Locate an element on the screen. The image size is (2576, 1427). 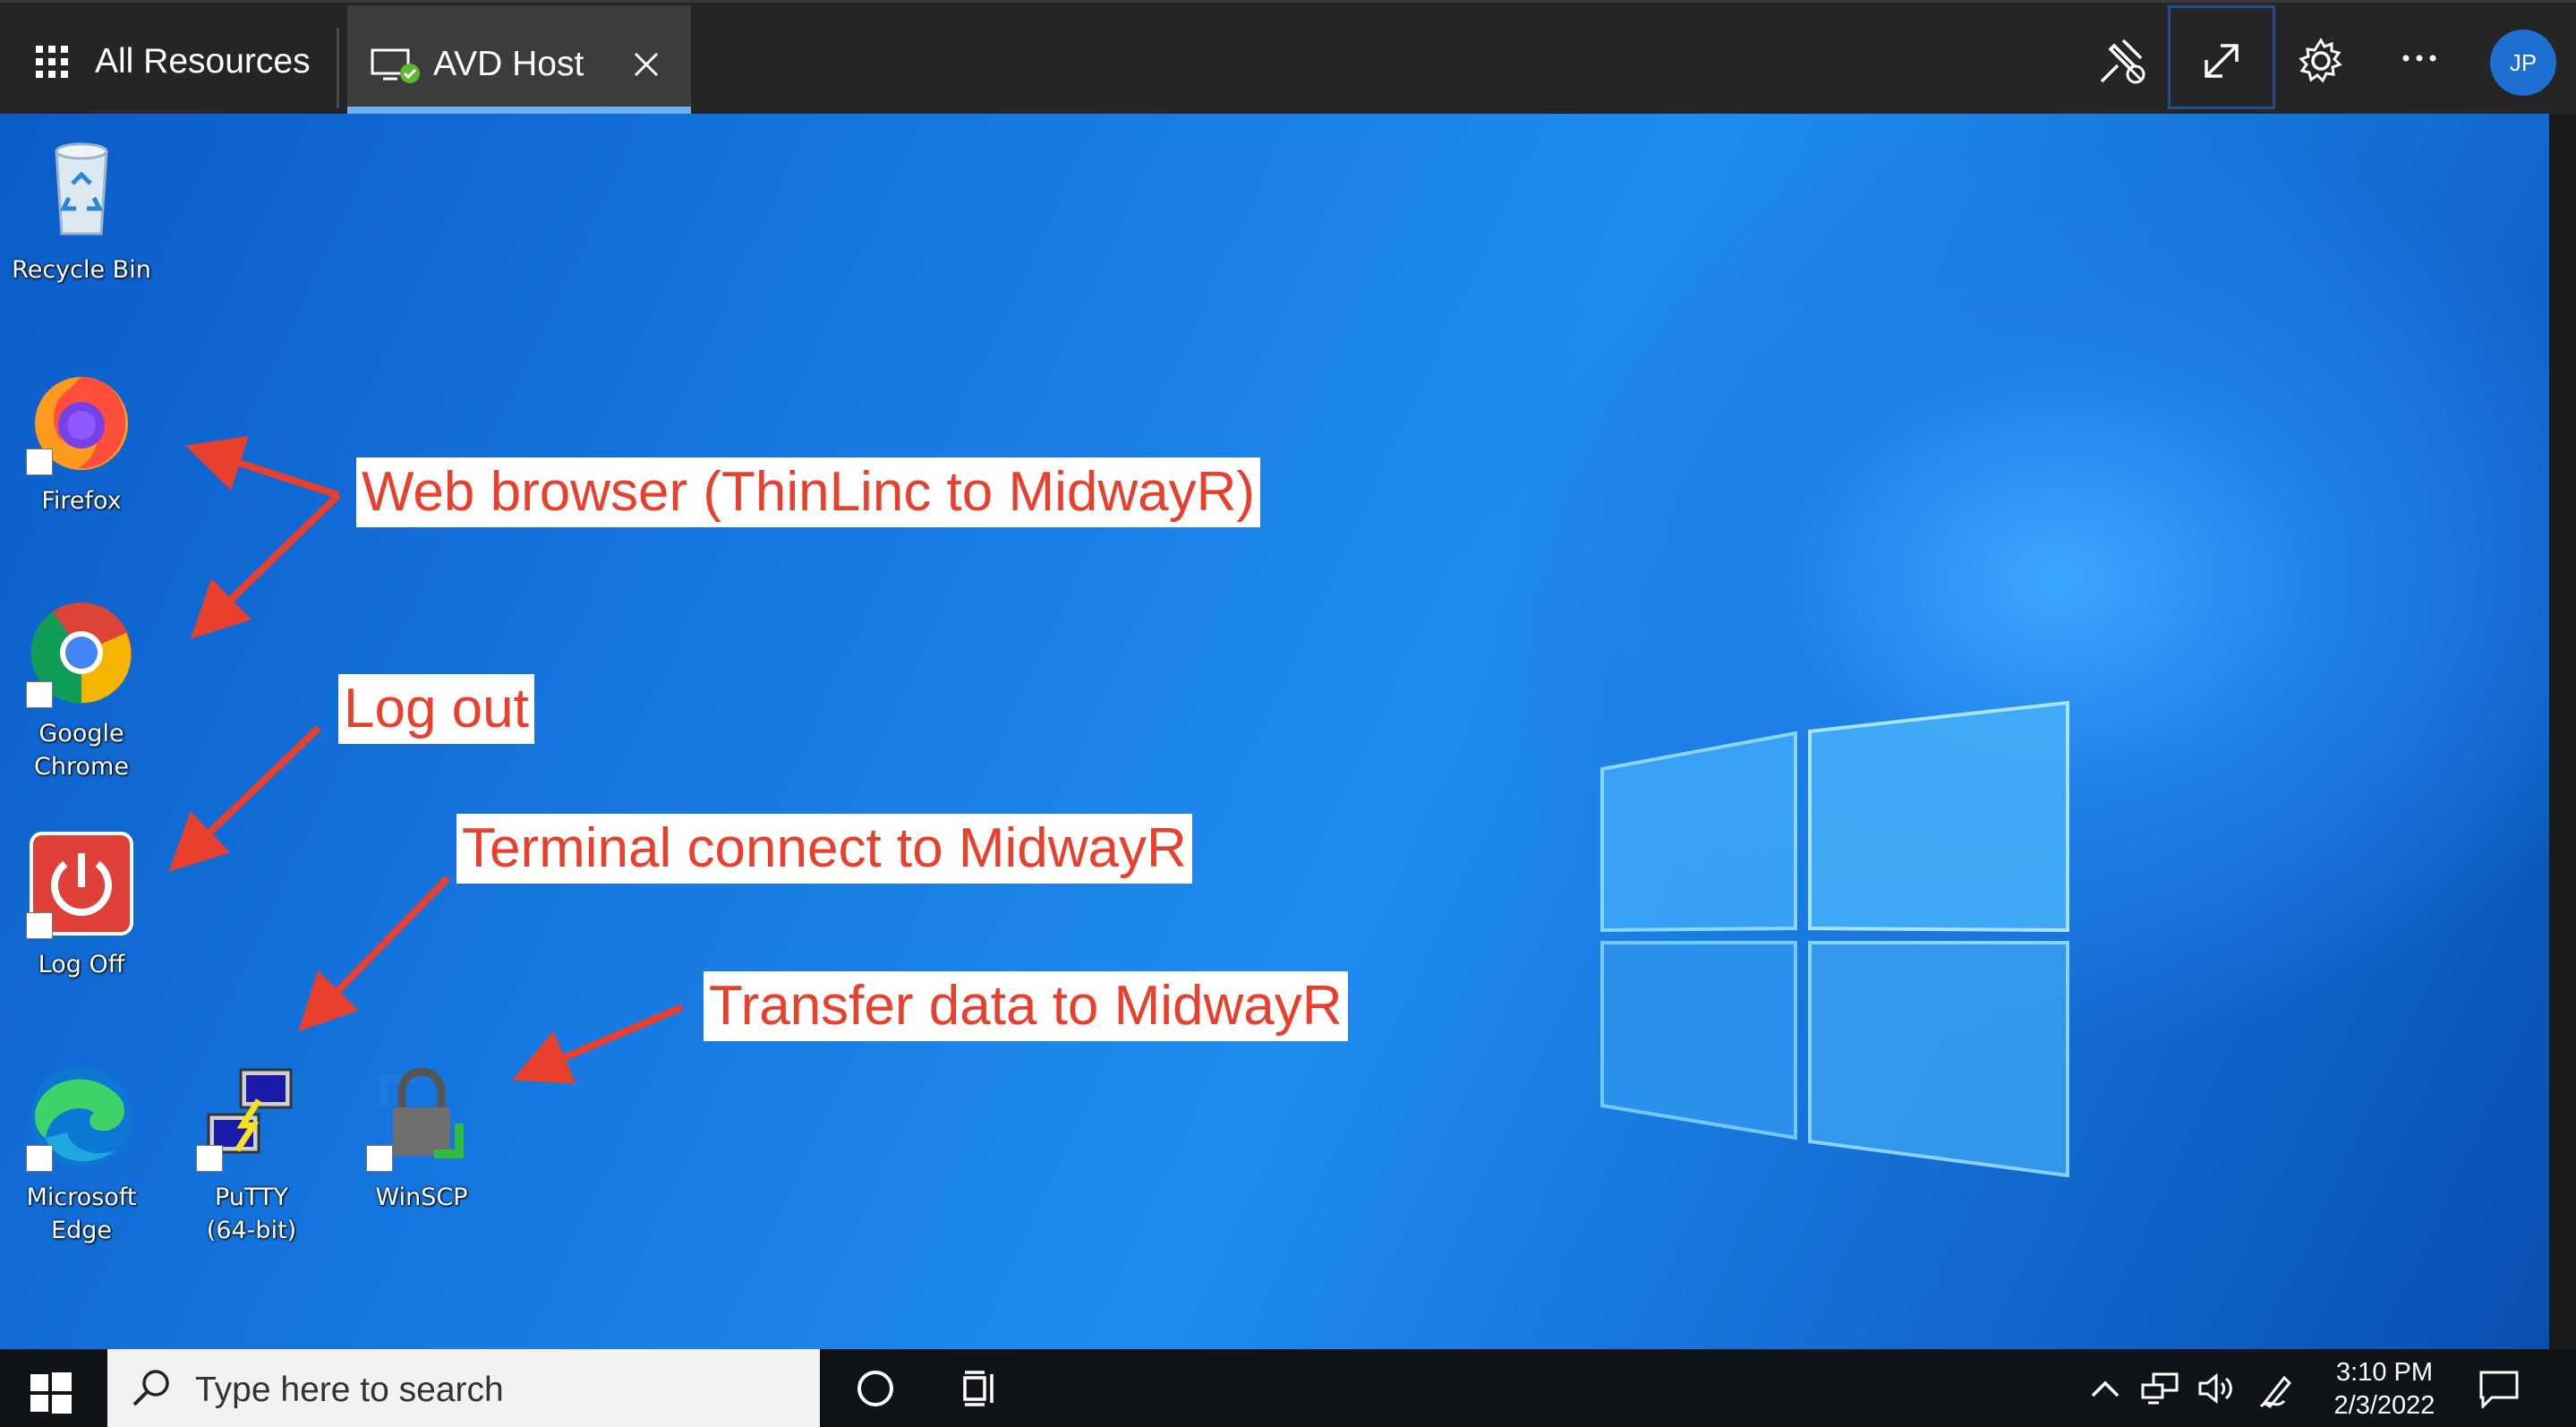
arrow-to-putty is located at coordinates (374, 954).